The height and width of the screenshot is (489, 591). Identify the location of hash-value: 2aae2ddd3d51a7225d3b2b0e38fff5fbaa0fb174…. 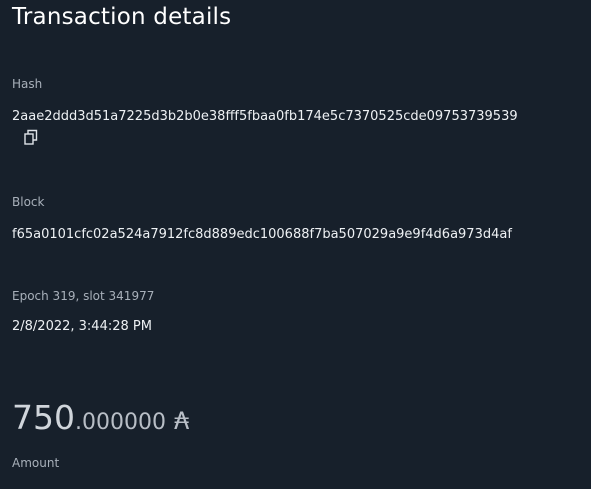
(265, 116).